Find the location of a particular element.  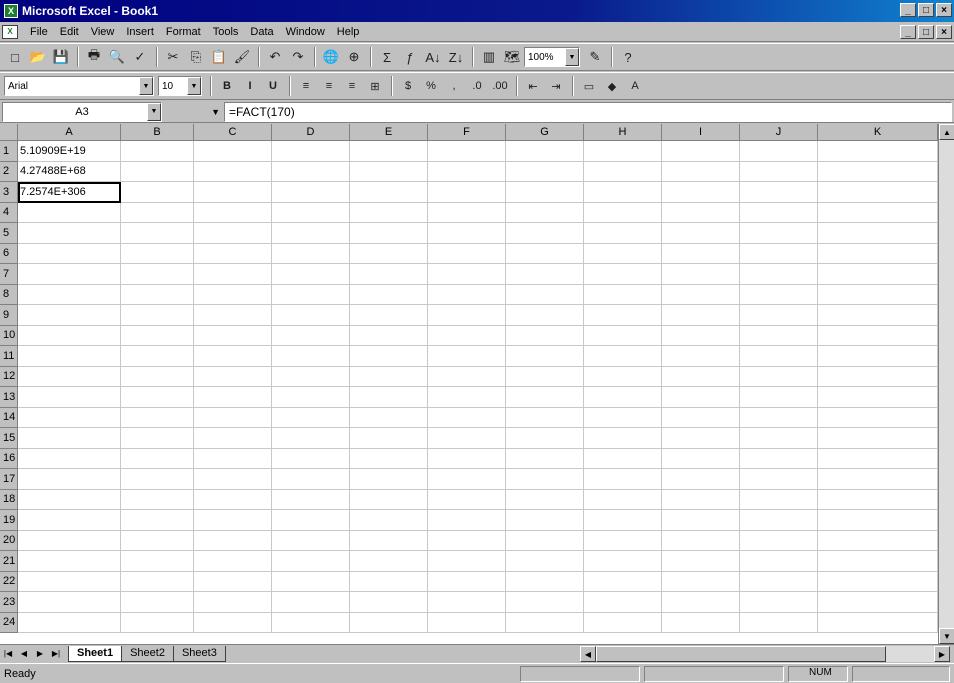

cell-b21 is located at coordinates (157, 561).